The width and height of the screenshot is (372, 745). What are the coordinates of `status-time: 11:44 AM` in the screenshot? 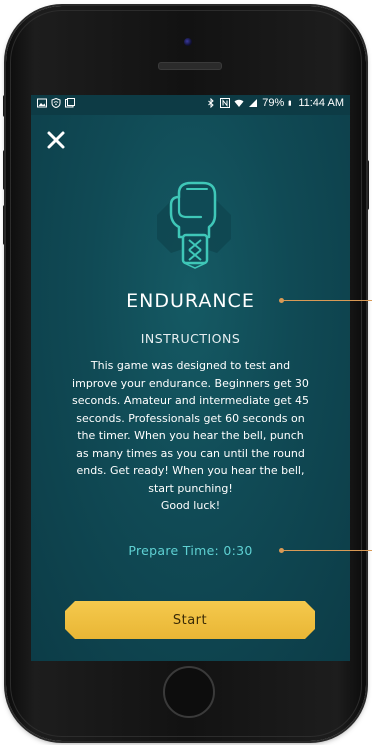 It's located at (321, 103).